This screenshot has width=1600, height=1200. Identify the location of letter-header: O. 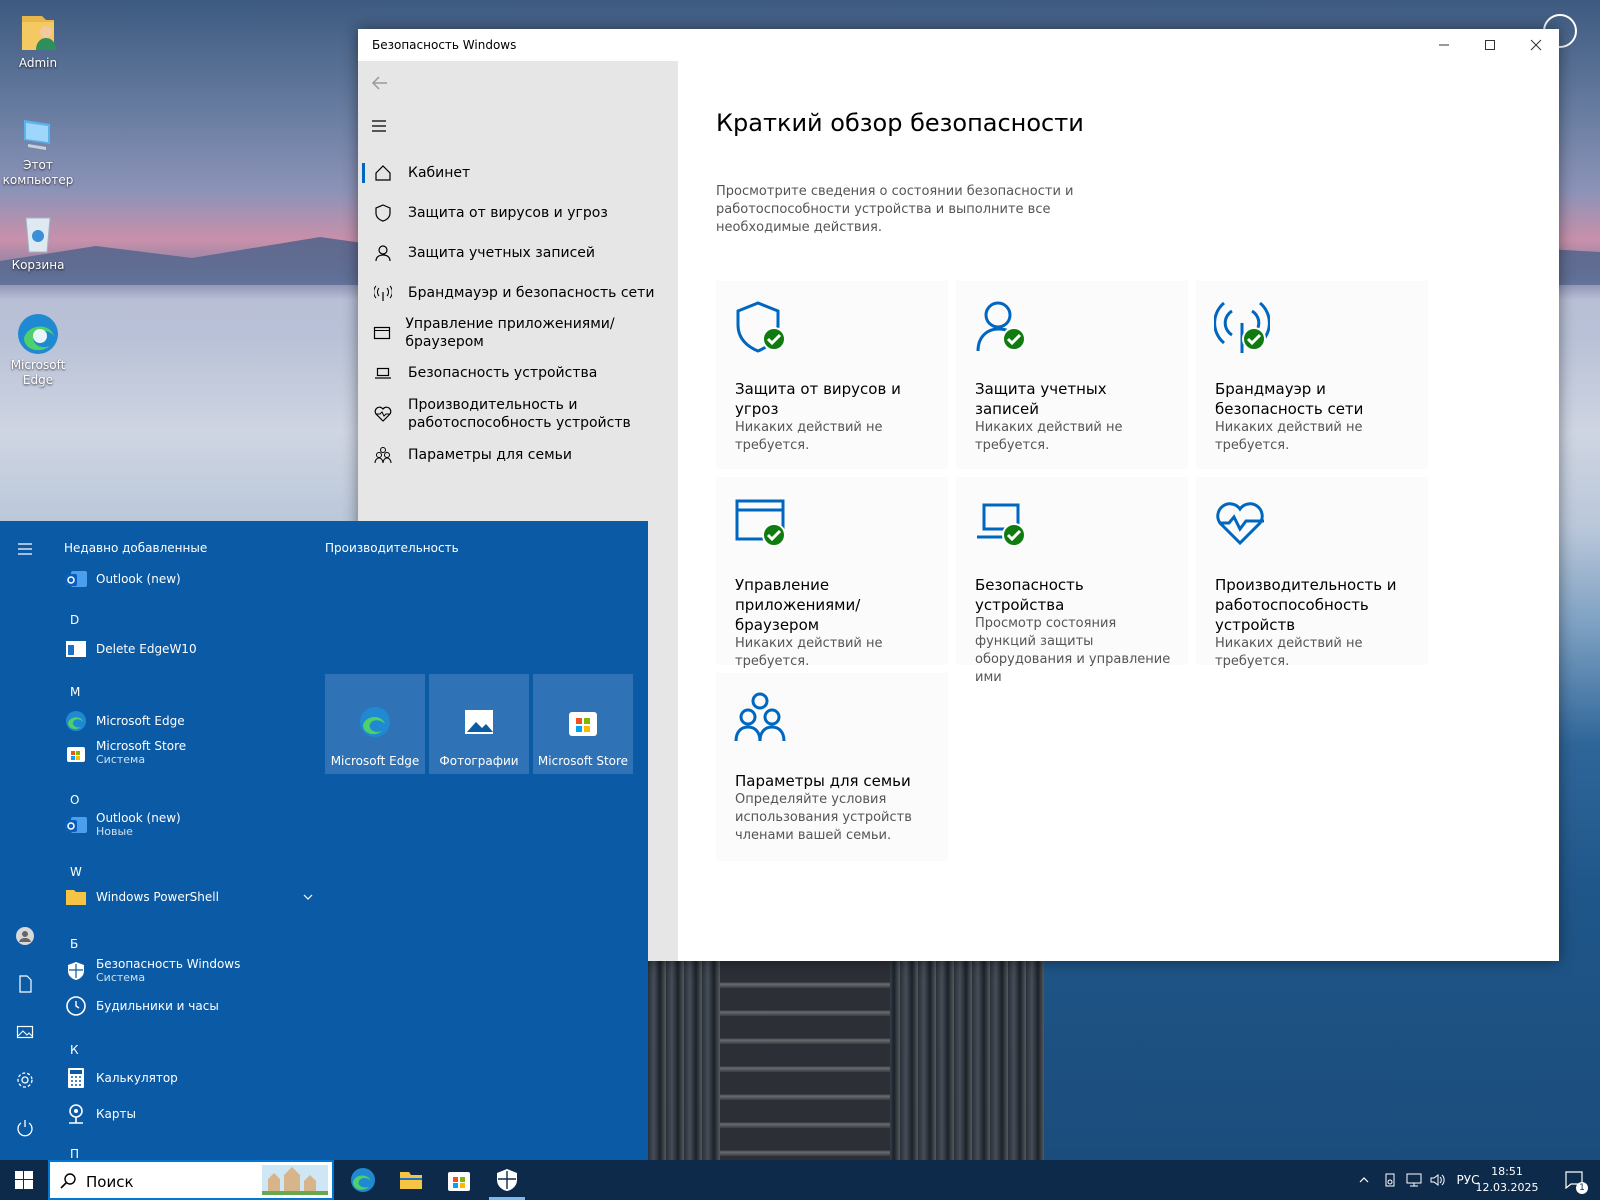
(74, 800).